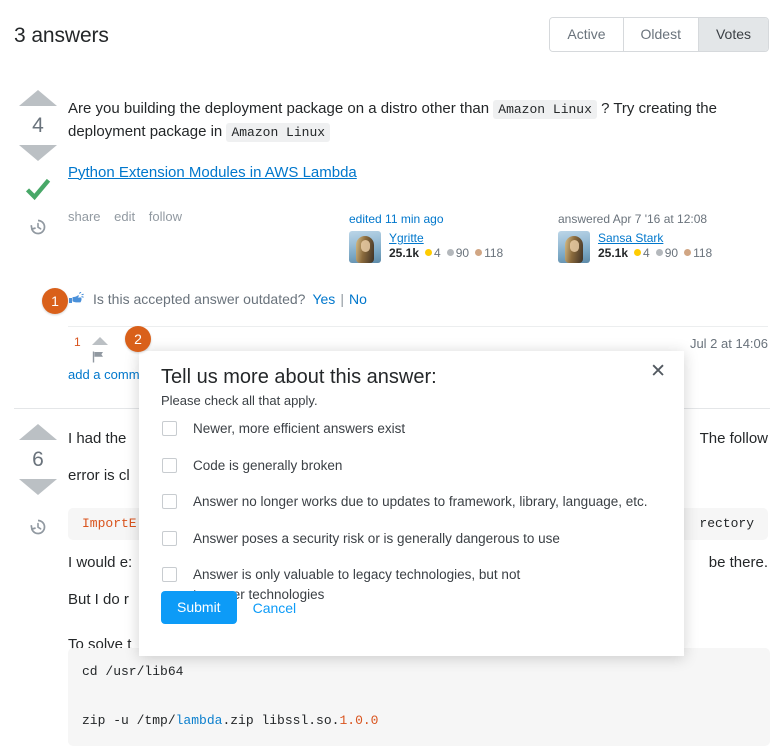 This screenshot has height=746, width=784. I want to click on inline-code-amazon-linux-2: Amazon Linux, so click(278, 132).